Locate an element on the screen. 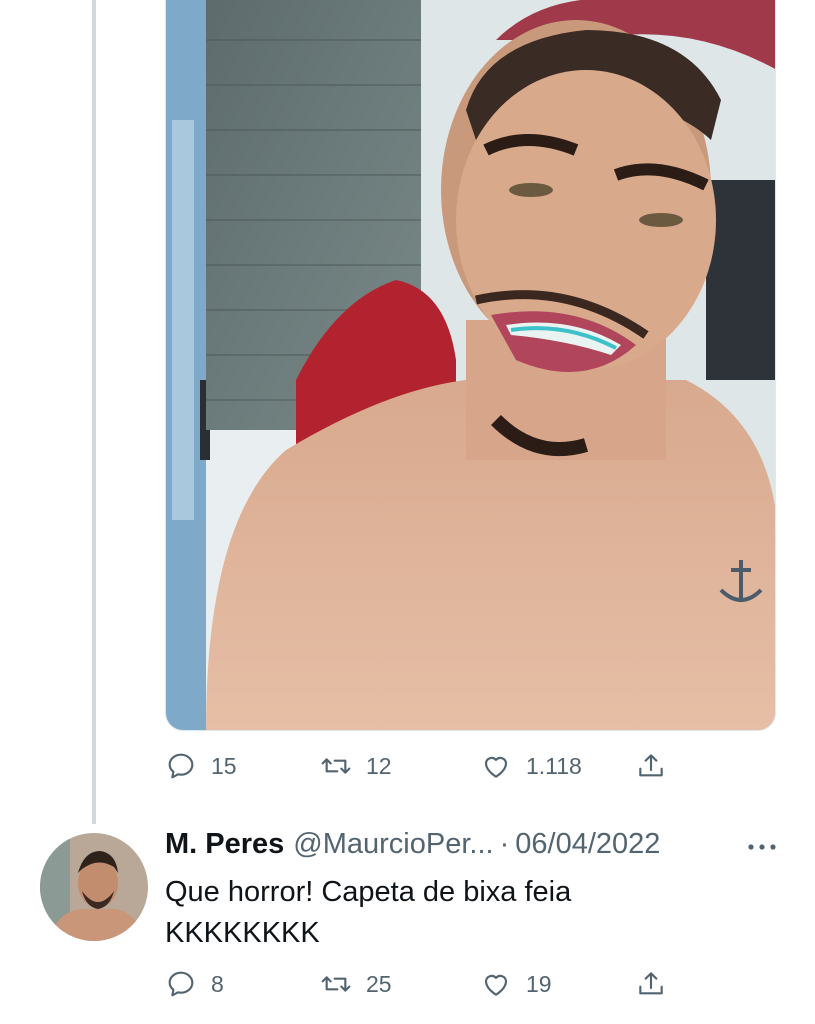 The height and width of the screenshot is (1024, 815). reply-retweet-button: 25 is located at coordinates (356, 984).